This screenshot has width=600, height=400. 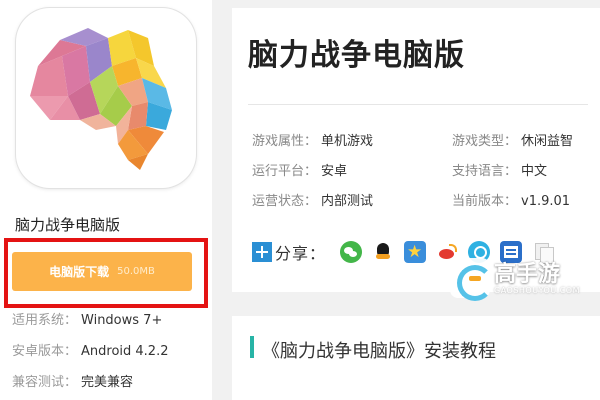 What do you see at coordinates (546, 201) in the screenshot?
I see `attr-value: v1.9.01` at bounding box center [546, 201].